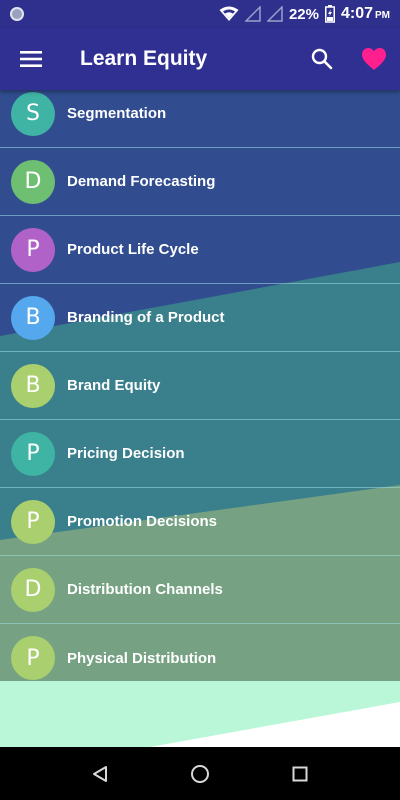 This screenshot has width=400, height=800. Describe the element at coordinates (144, 58) in the screenshot. I see `page-title: Learn Equity` at that location.